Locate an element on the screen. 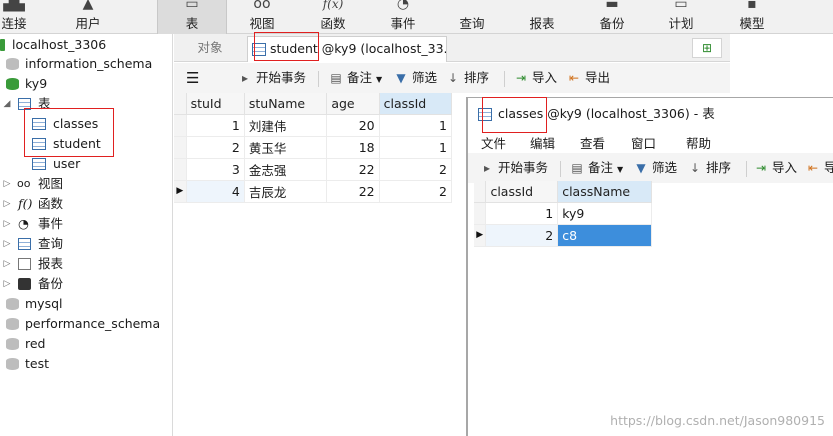  tree-connection: localhost_3306 is located at coordinates (86, 45).